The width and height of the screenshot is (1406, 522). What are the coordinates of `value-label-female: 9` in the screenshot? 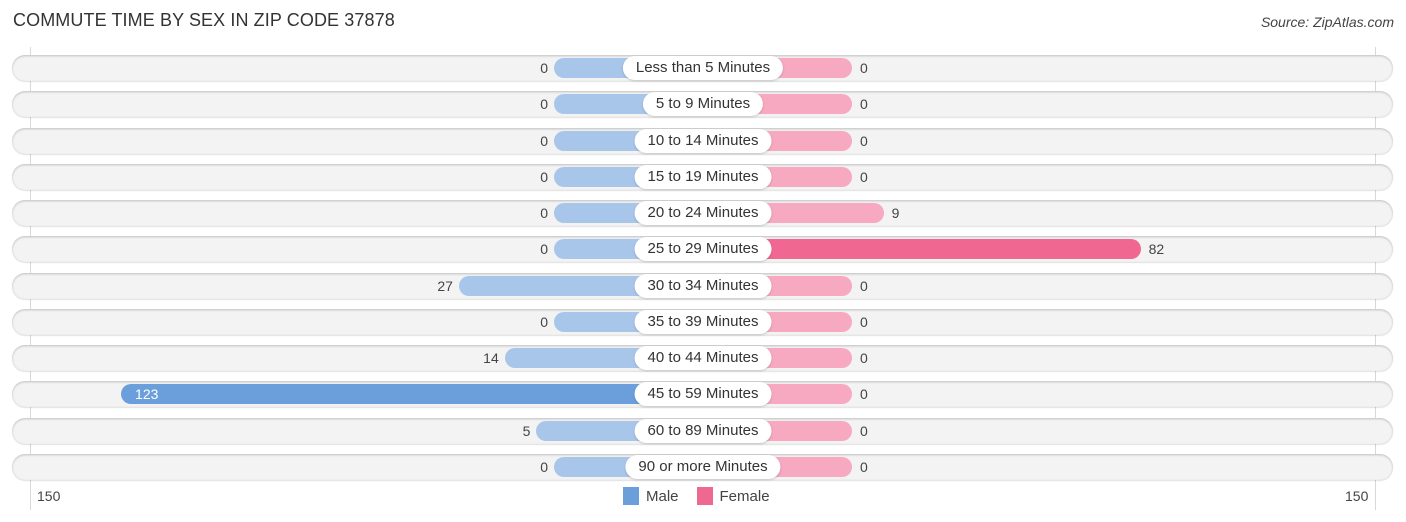 It's located at (895, 213).